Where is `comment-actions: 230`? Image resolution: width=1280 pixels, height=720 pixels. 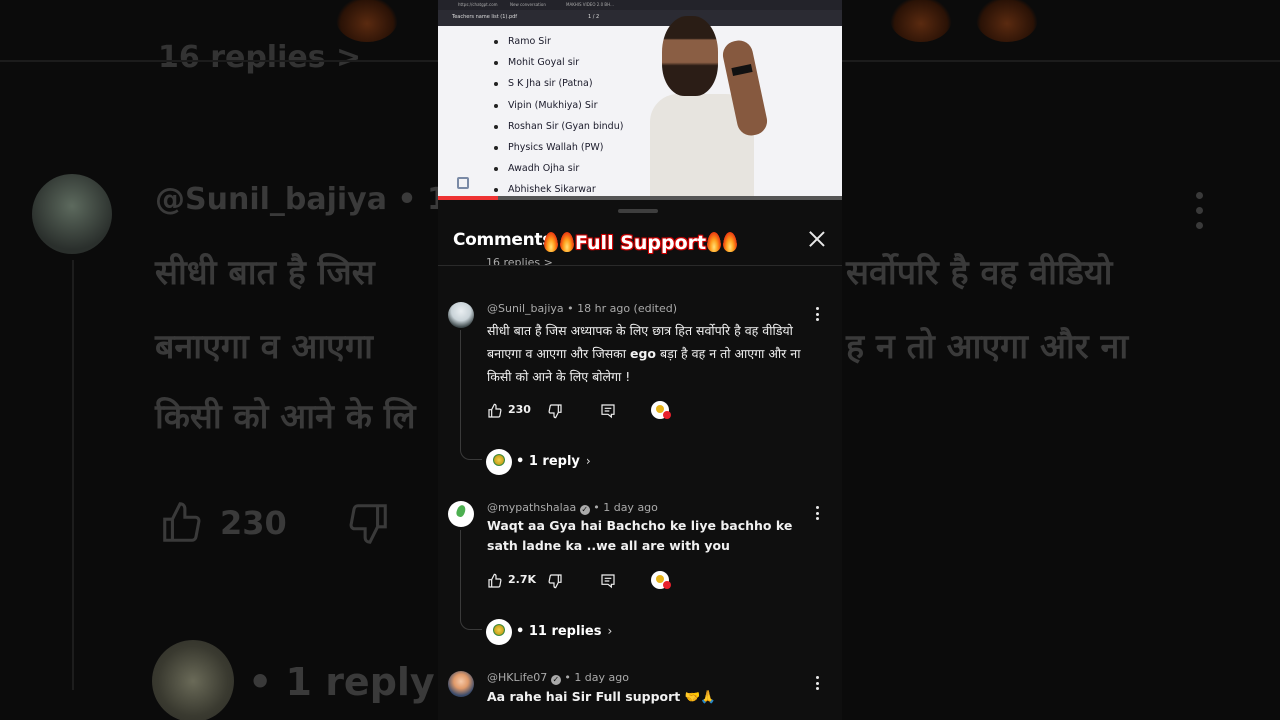 comment-actions: 230 is located at coordinates (587, 411).